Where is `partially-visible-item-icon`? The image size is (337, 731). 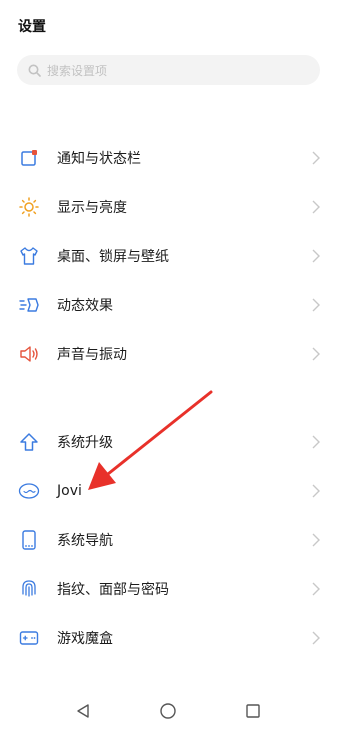 partially-visible-item-icon is located at coordinates (29, 683).